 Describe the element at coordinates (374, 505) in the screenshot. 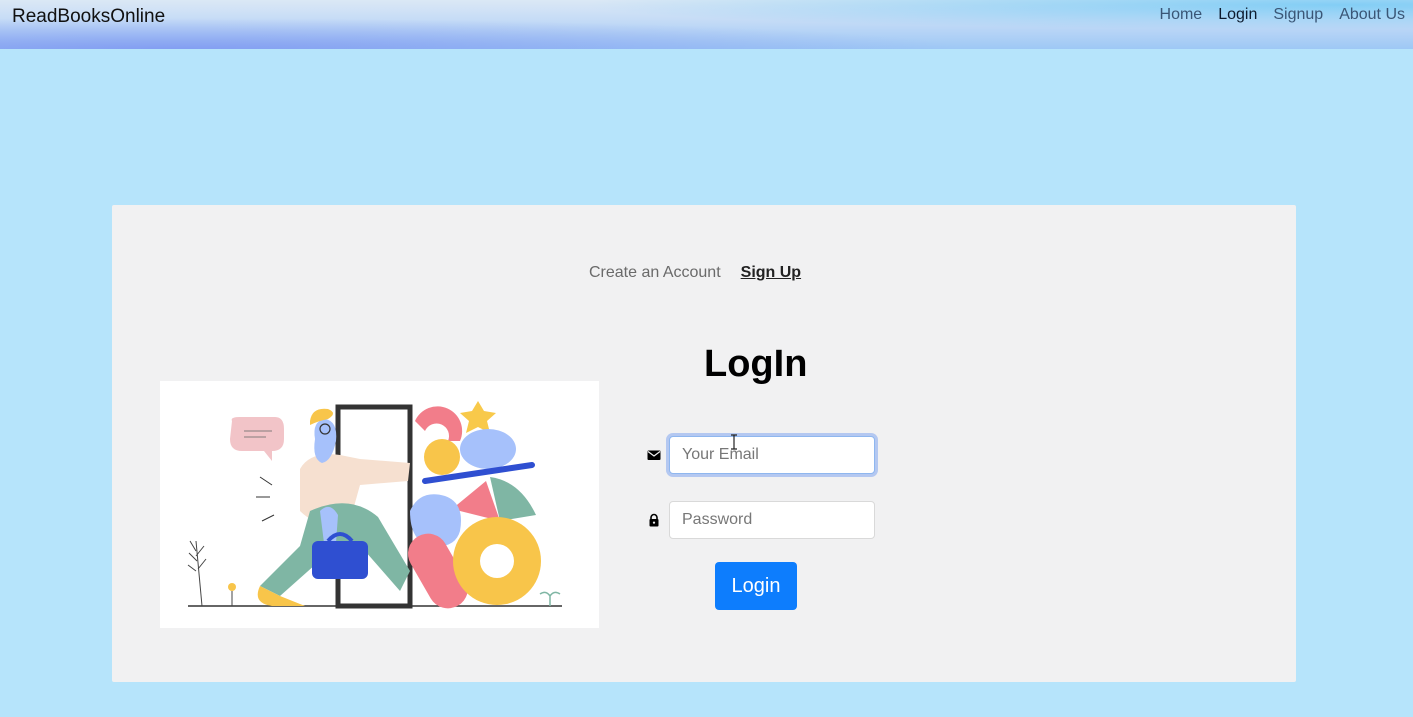

I see `person-opening-door-illustration` at that location.